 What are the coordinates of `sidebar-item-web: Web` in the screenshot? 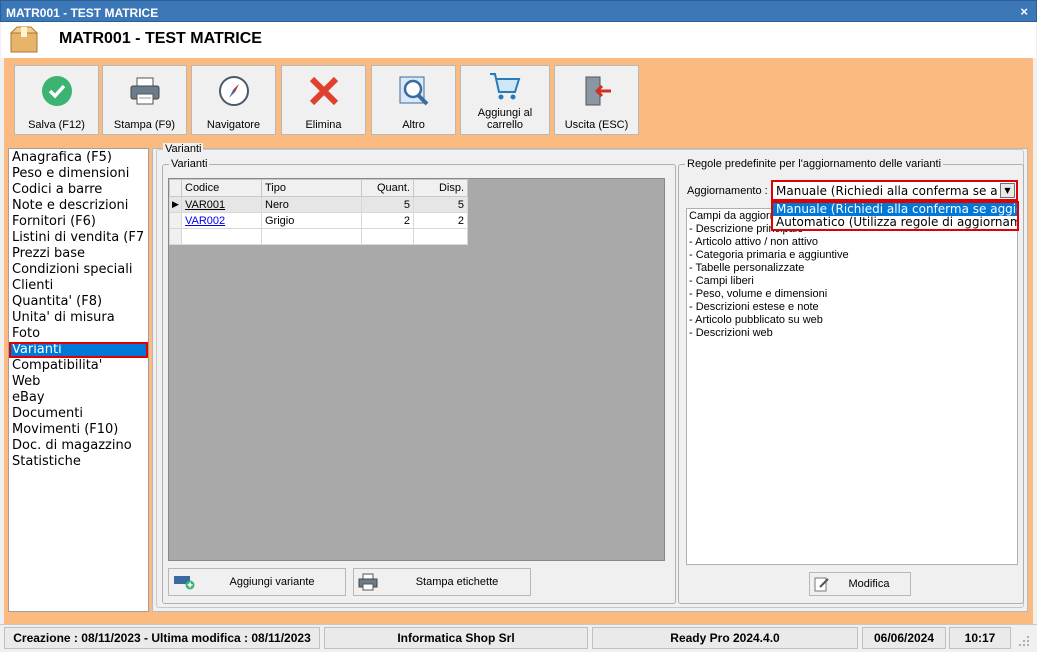 It's located at (78, 382).